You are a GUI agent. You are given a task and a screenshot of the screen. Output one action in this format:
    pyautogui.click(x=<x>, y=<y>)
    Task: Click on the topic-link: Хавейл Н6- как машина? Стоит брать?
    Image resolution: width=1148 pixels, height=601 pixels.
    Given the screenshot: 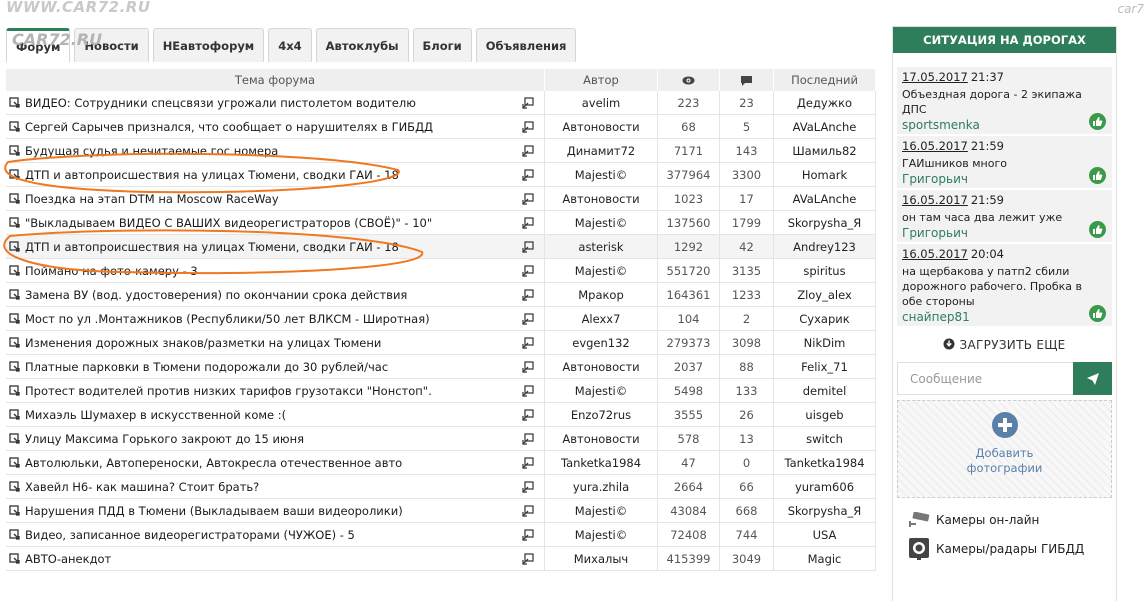 What is the action you would take?
    pyautogui.click(x=271, y=487)
    